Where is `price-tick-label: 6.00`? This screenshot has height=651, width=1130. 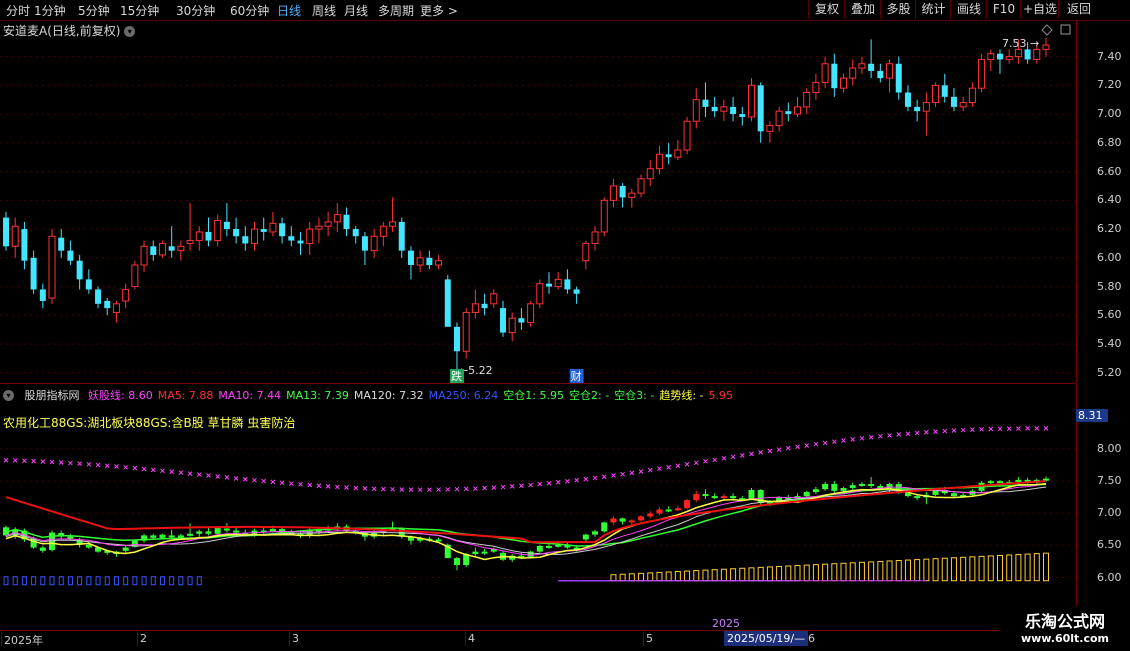 price-tick-label: 6.00 is located at coordinates (1109, 257).